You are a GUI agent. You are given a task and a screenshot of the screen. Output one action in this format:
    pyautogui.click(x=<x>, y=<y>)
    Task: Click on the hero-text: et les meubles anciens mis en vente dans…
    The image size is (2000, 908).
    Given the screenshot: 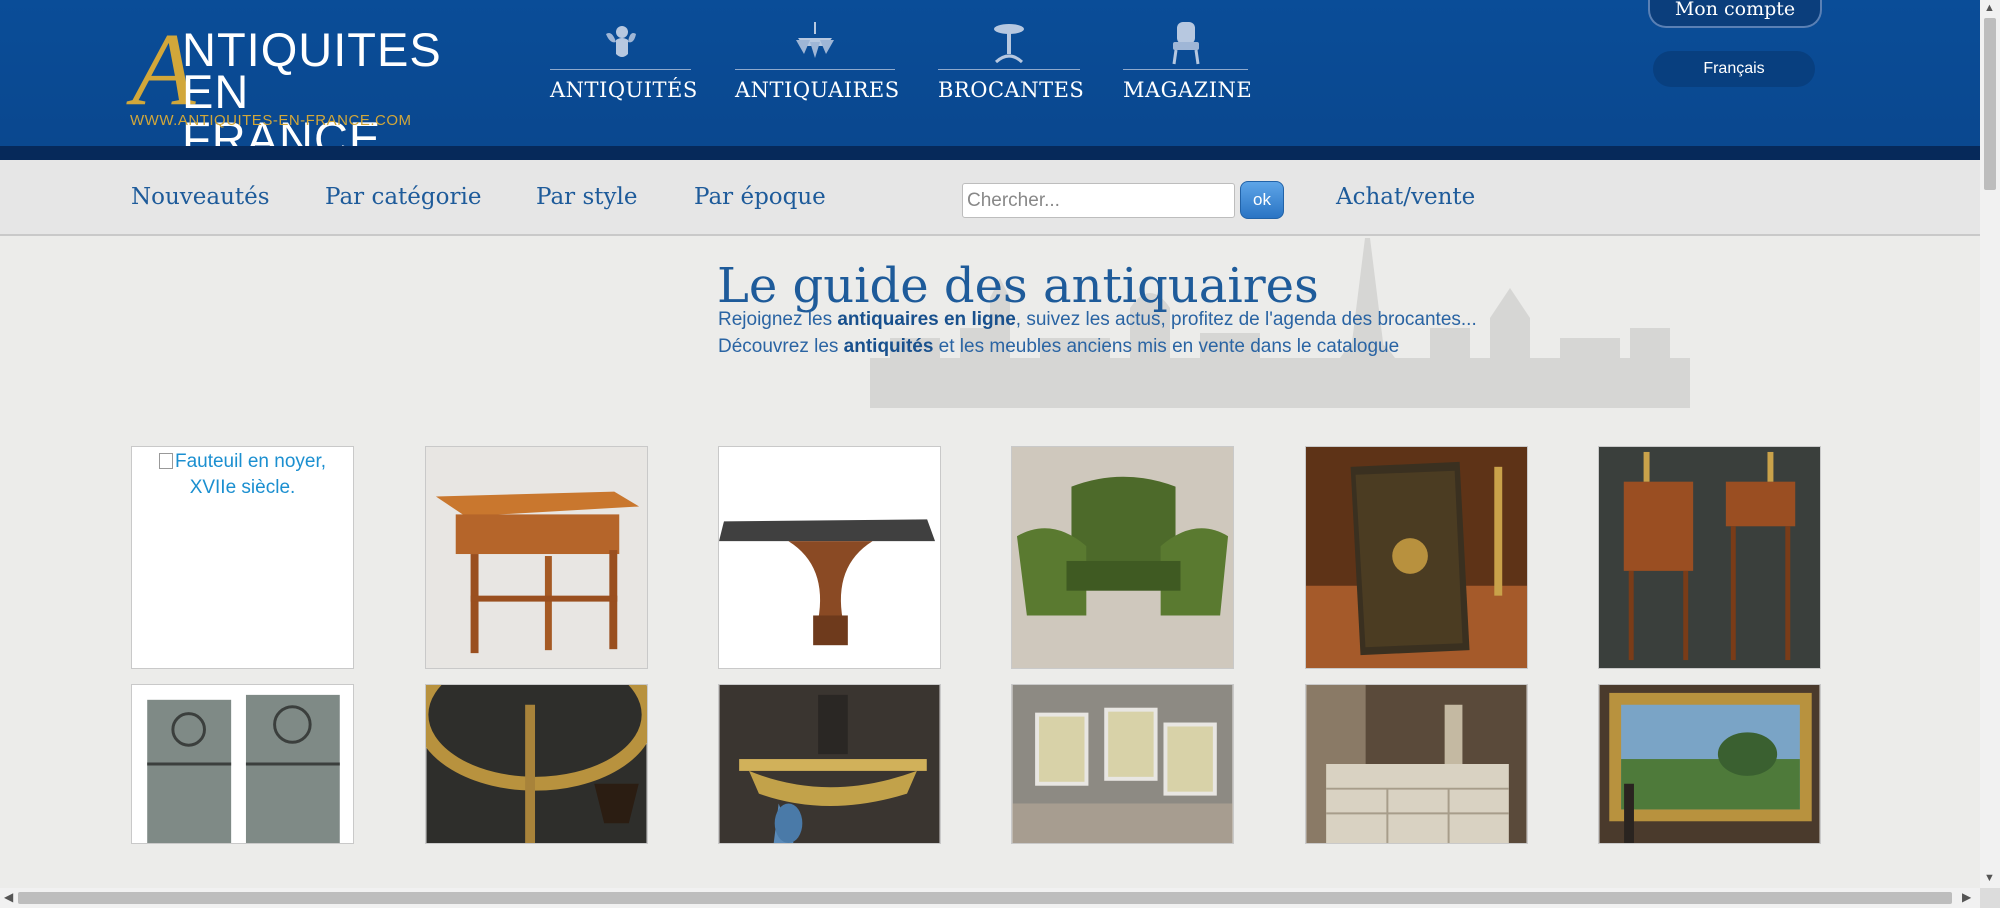 What is the action you would take?
    pyautogui.click(x=1166, y=346)
    